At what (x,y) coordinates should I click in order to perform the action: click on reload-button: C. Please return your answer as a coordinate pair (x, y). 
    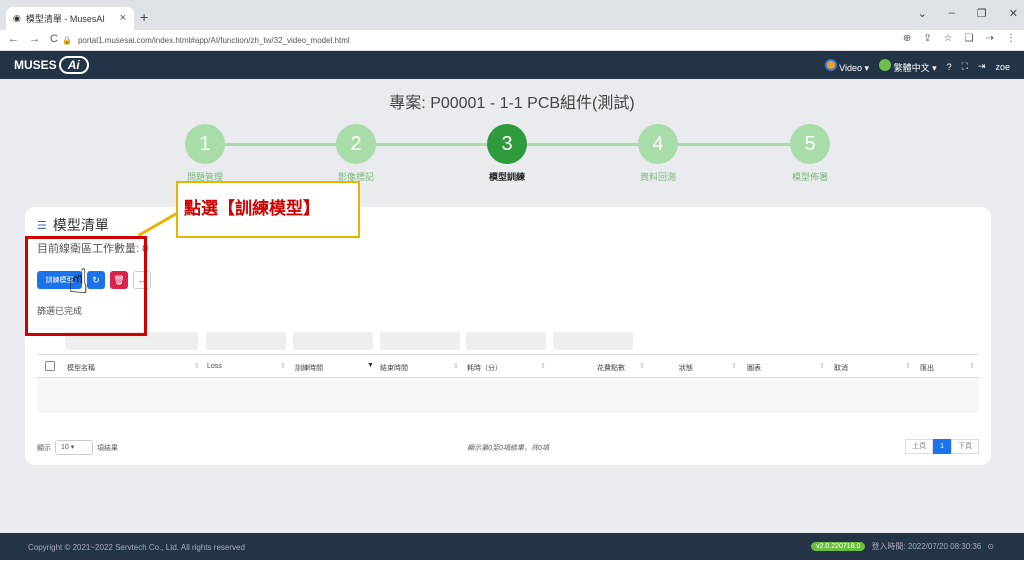
    Looking at the image, I should click on (54, 39).